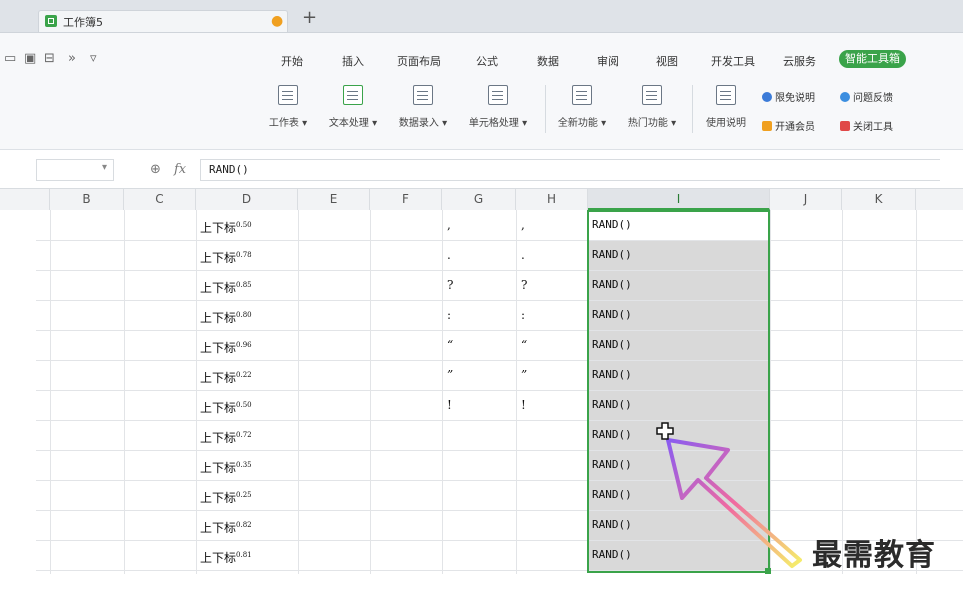 This screenshot has width=963, height=589. Describe the element at coordinates (523, 255) in the screenshot. I see `cell-h-row-2: .` at that location.